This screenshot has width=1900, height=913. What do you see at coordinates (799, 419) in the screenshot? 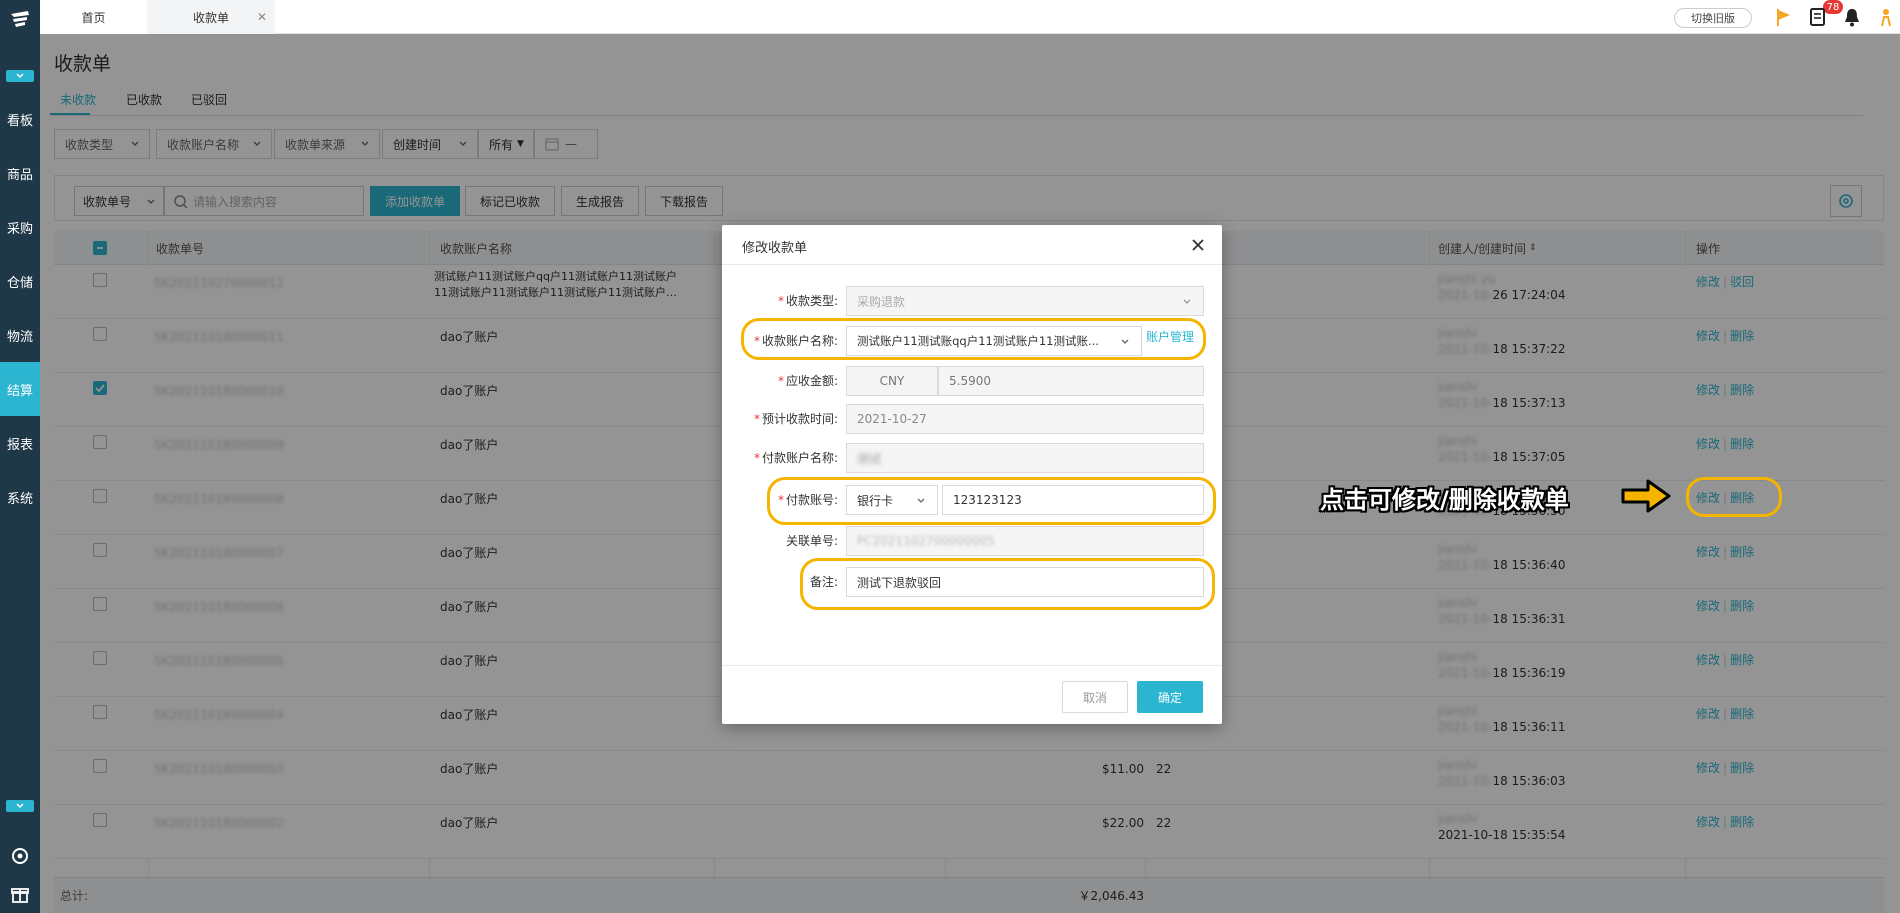
I see `date-label-text: 预计收款时间:` at bounding box center [799, 419].